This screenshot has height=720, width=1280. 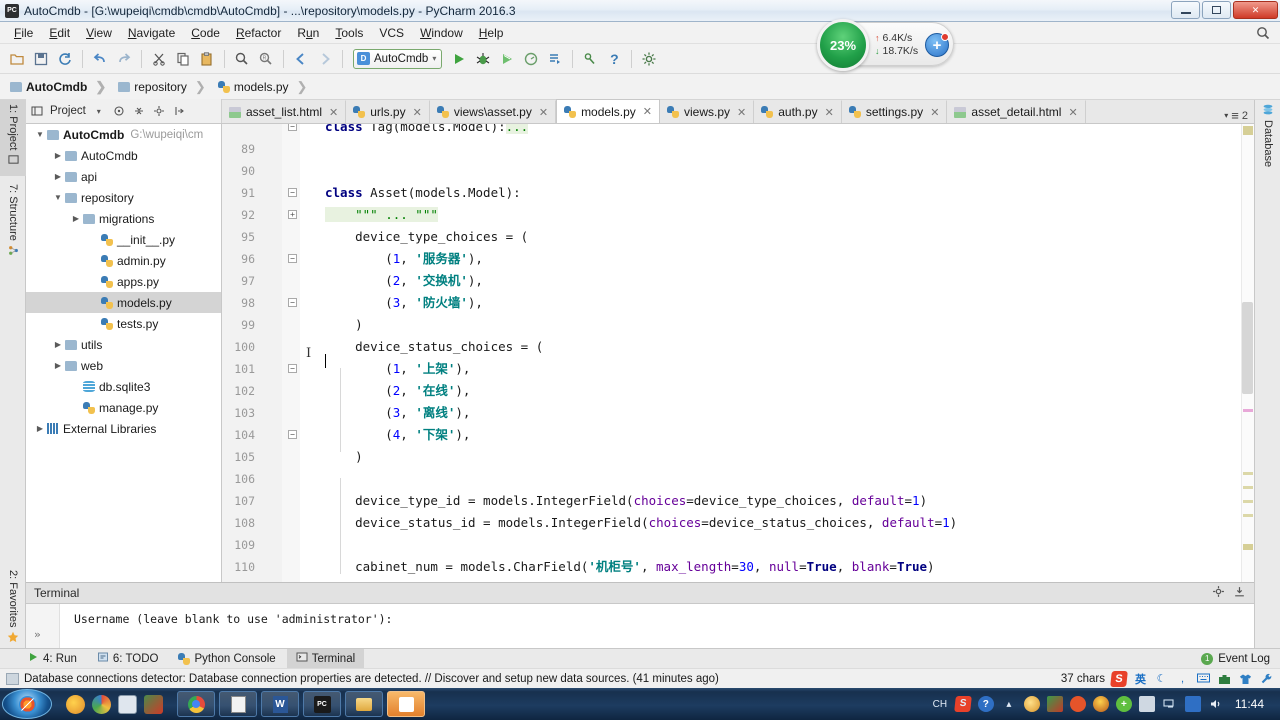 I want to click on settings-icon, so click(x=649, y=59).